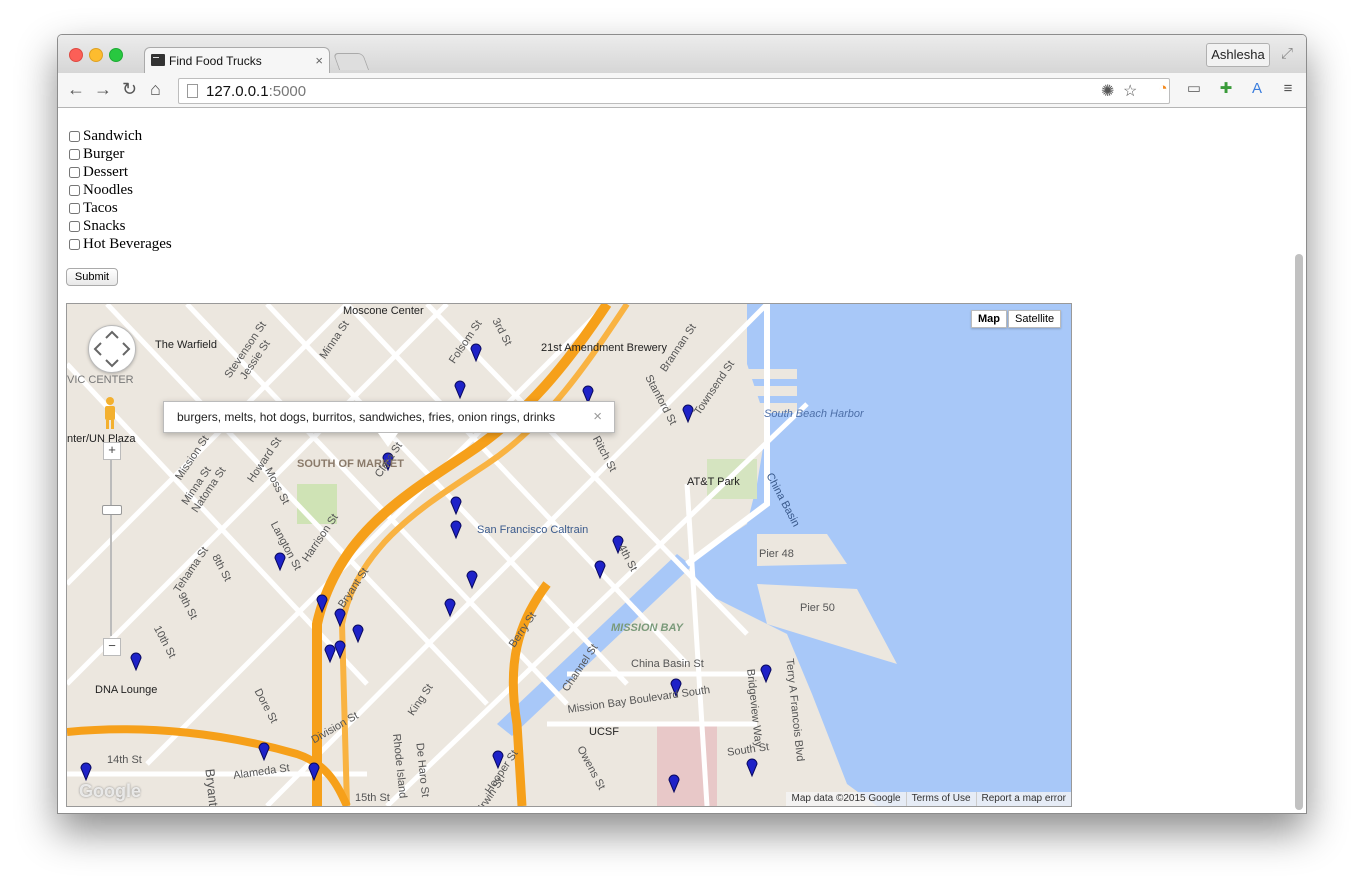 The height and width of the screenshot is (892, 1362). I want to click on hot-beverages-checkbox, so click(74, 244).